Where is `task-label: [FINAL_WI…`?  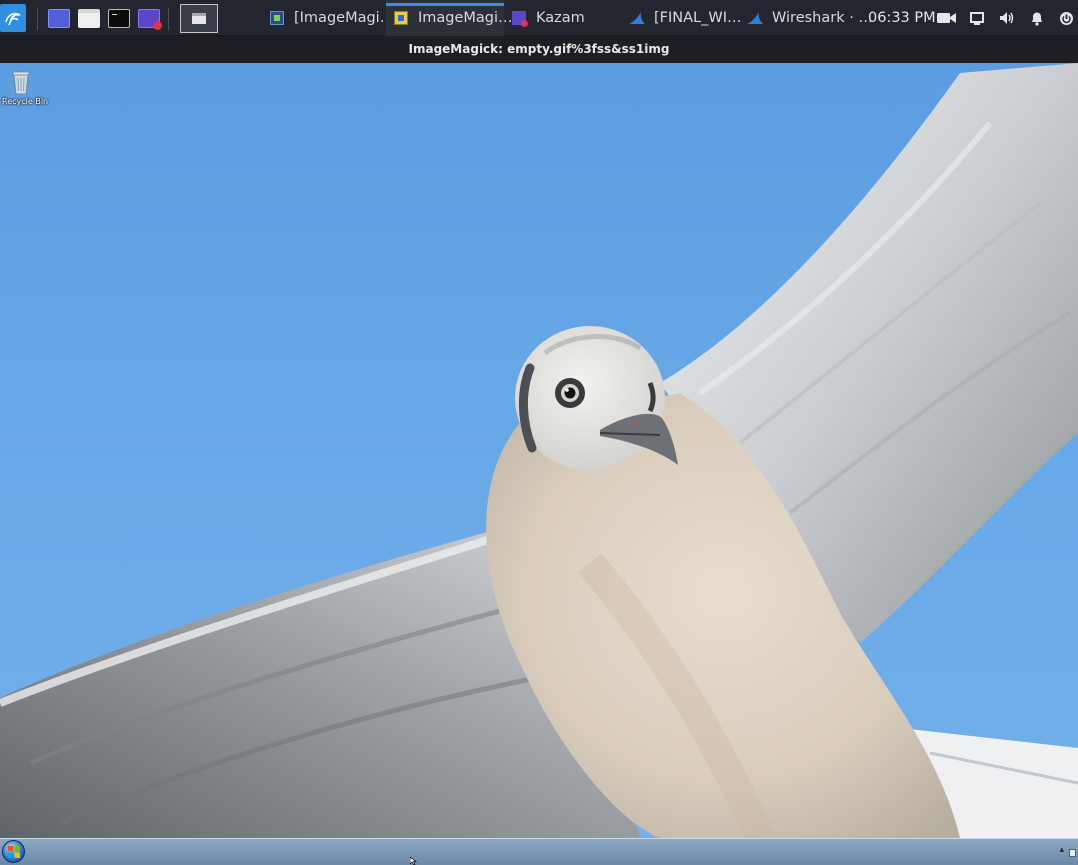 task-label: [FINAL_WI… is located at coordinates (698, 18).